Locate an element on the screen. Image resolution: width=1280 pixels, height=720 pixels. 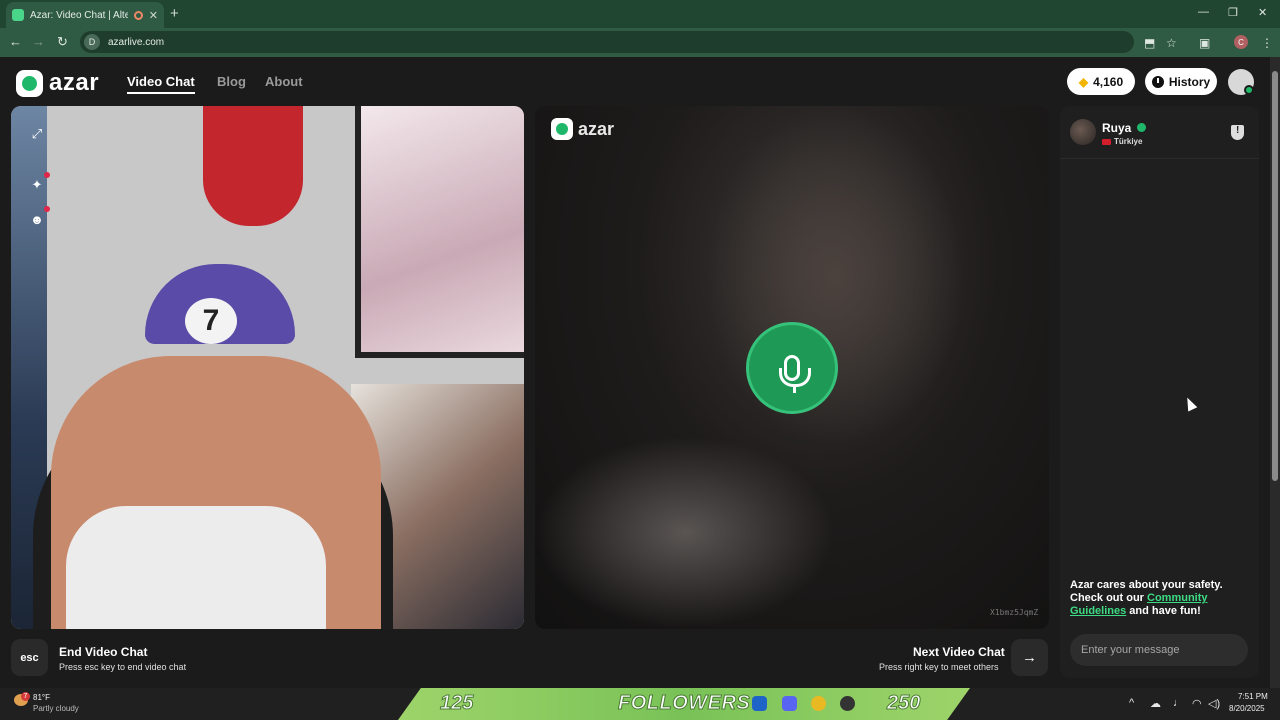
follower-goal-count: 250 is located at coordinates (903, 703).